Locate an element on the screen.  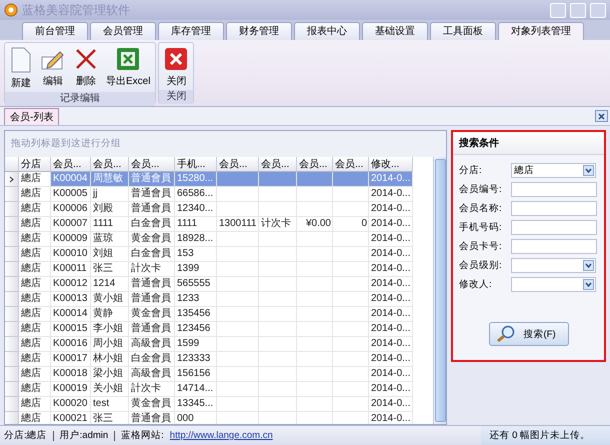
dropdown-field: 總店 is located at coordinates (553, 170).